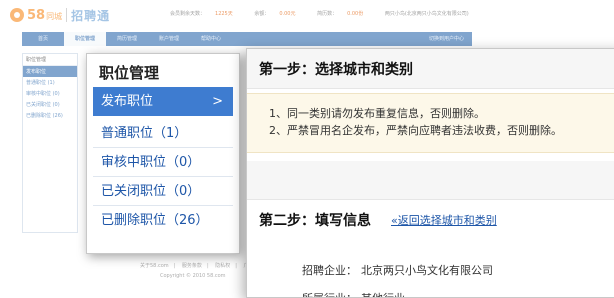  What do you see at coordinates (17, 15) in the screenshot?
I see `58-logo-icon` at bounding box center [17, 15].